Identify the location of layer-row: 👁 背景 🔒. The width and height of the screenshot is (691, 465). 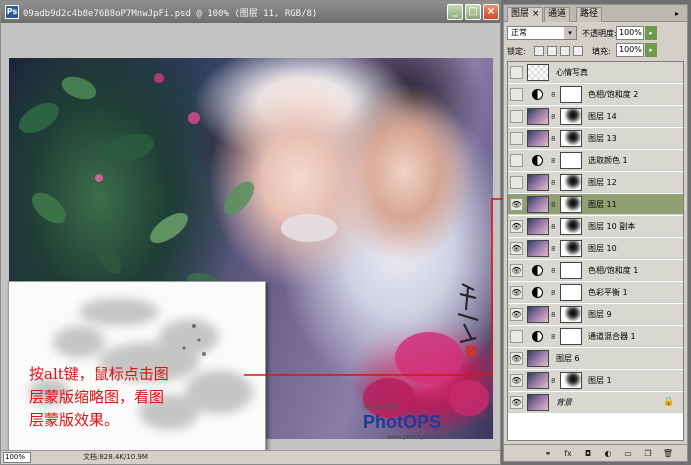
(595, 402).